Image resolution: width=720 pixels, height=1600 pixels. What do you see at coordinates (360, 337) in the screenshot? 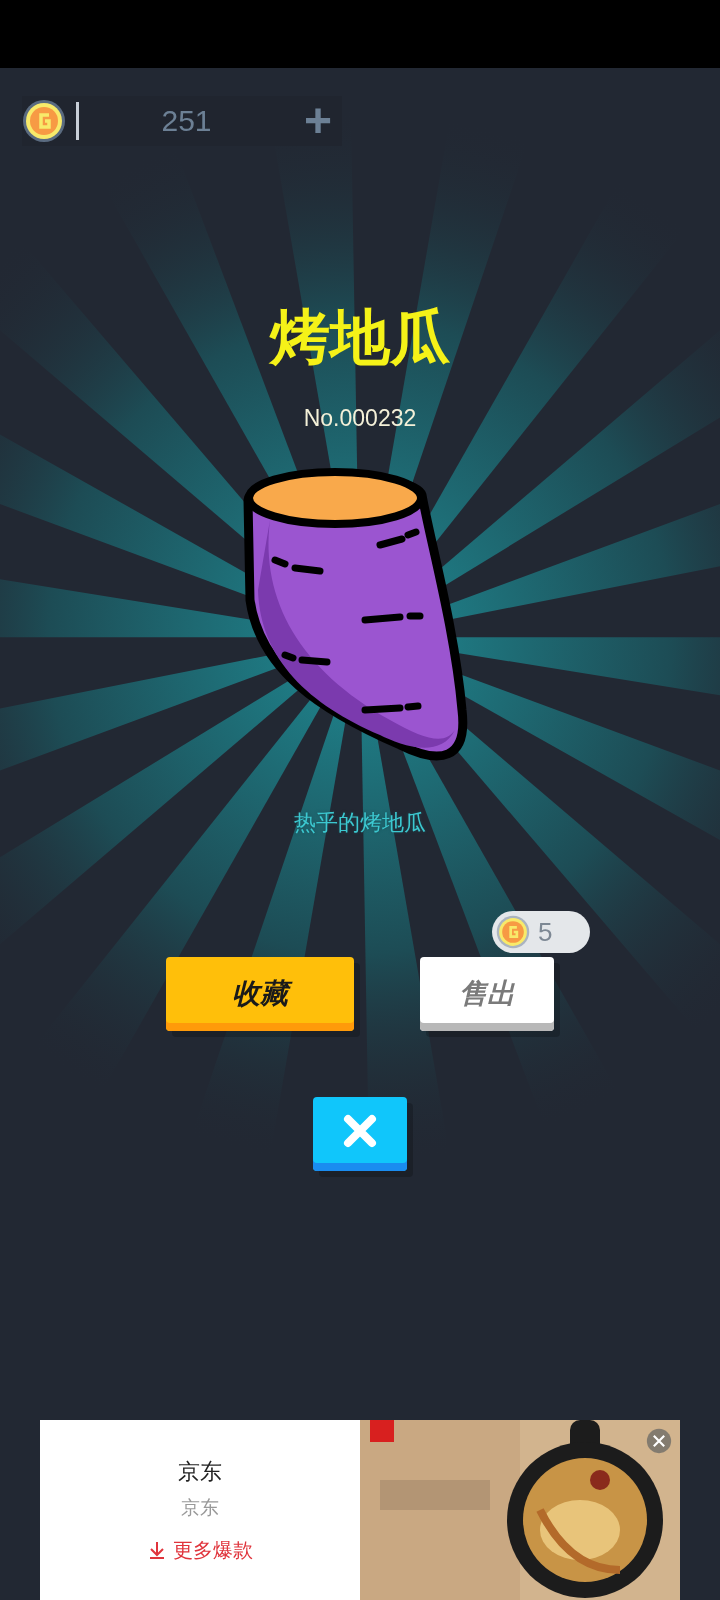
I see `item-title: 烤地瓜` at bounding box center [360, 337].